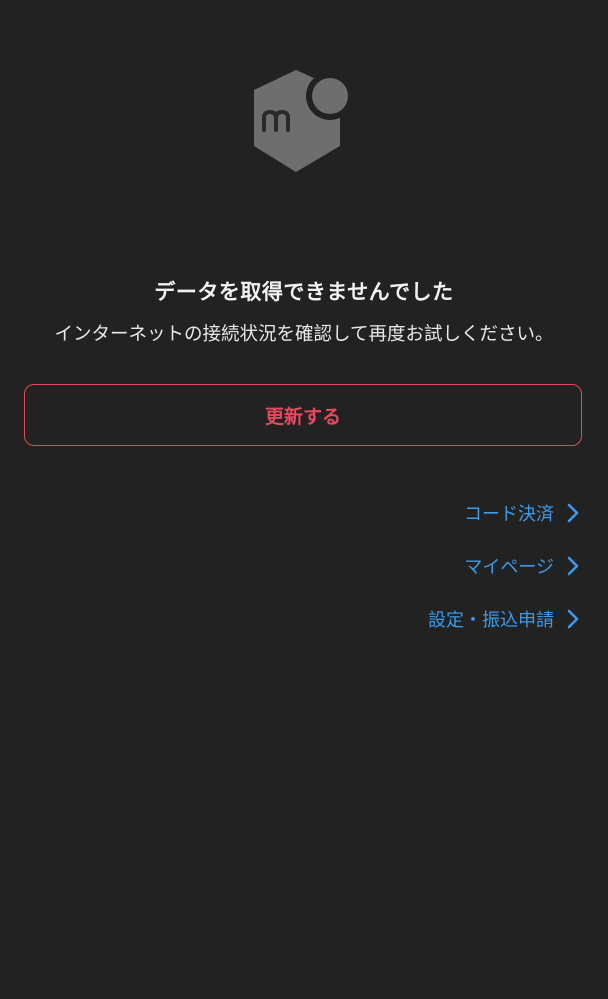 The width and height of the screenshot is (608, 999). Describe the element at coordinates (304, 292) in the screenshot. I see `error-title: データを取得できませんでした` at that location.